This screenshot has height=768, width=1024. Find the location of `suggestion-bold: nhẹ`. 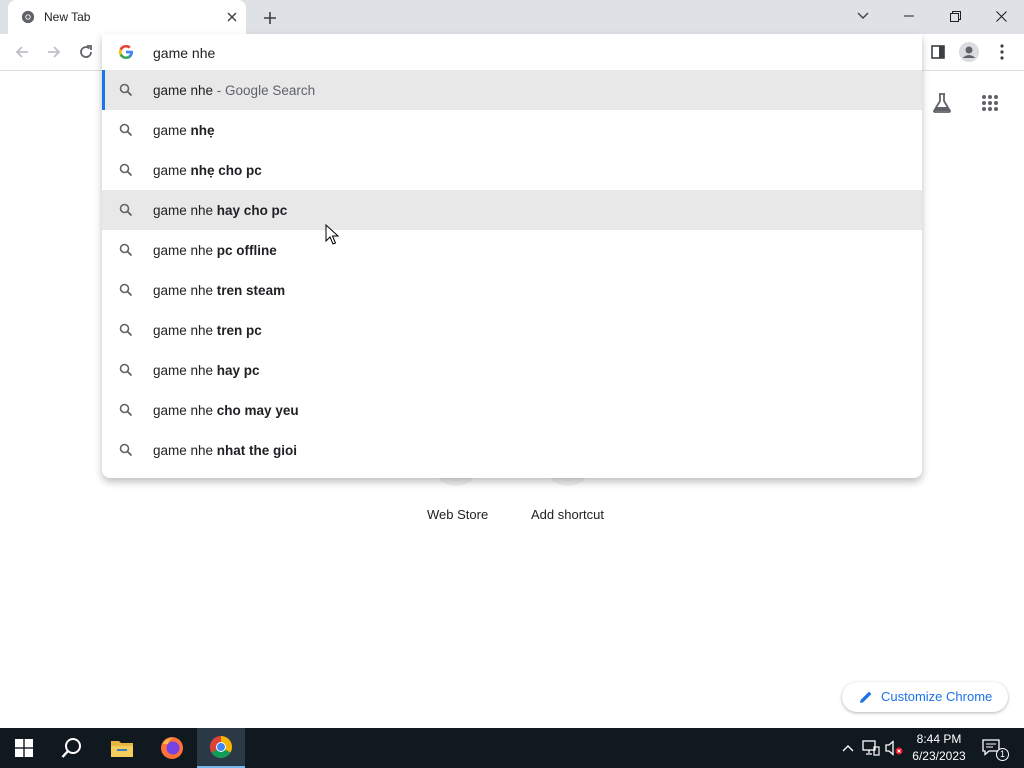

suggestion-bold: nhẹ is located at coordinates (202, 130).